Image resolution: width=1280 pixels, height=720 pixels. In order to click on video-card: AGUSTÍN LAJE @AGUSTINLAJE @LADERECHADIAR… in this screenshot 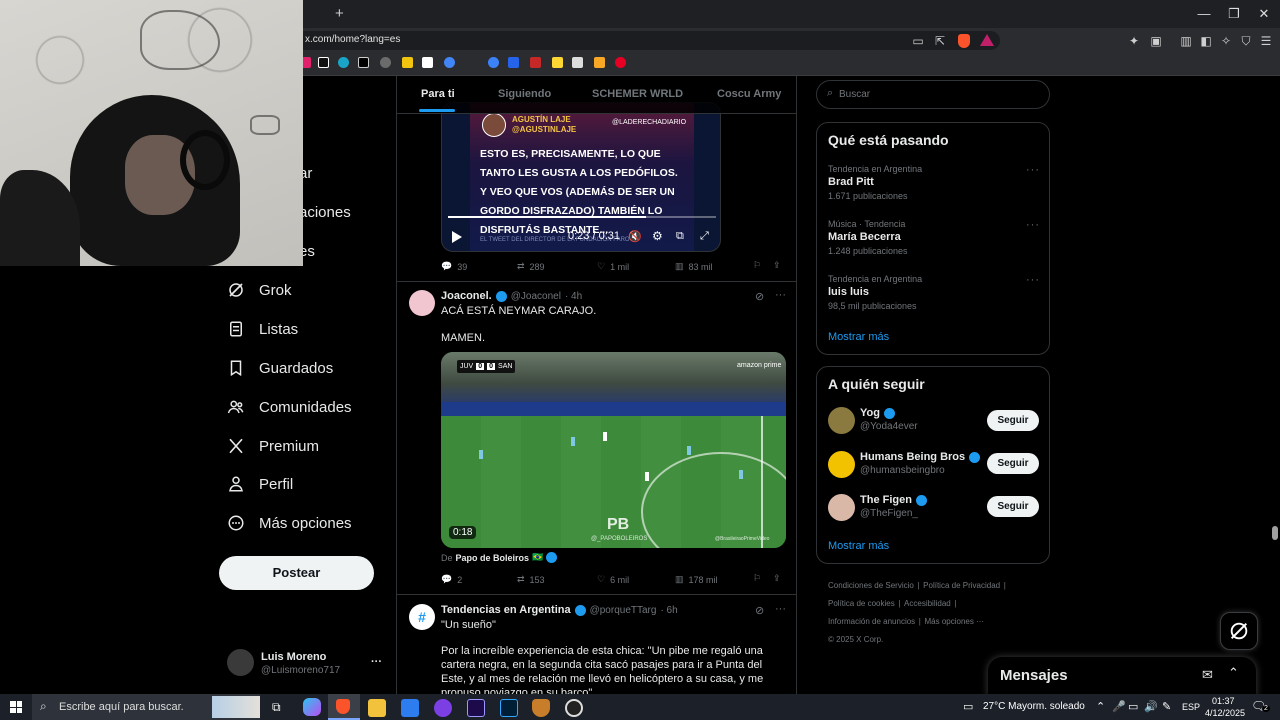, I will do `click(581, 177)`.